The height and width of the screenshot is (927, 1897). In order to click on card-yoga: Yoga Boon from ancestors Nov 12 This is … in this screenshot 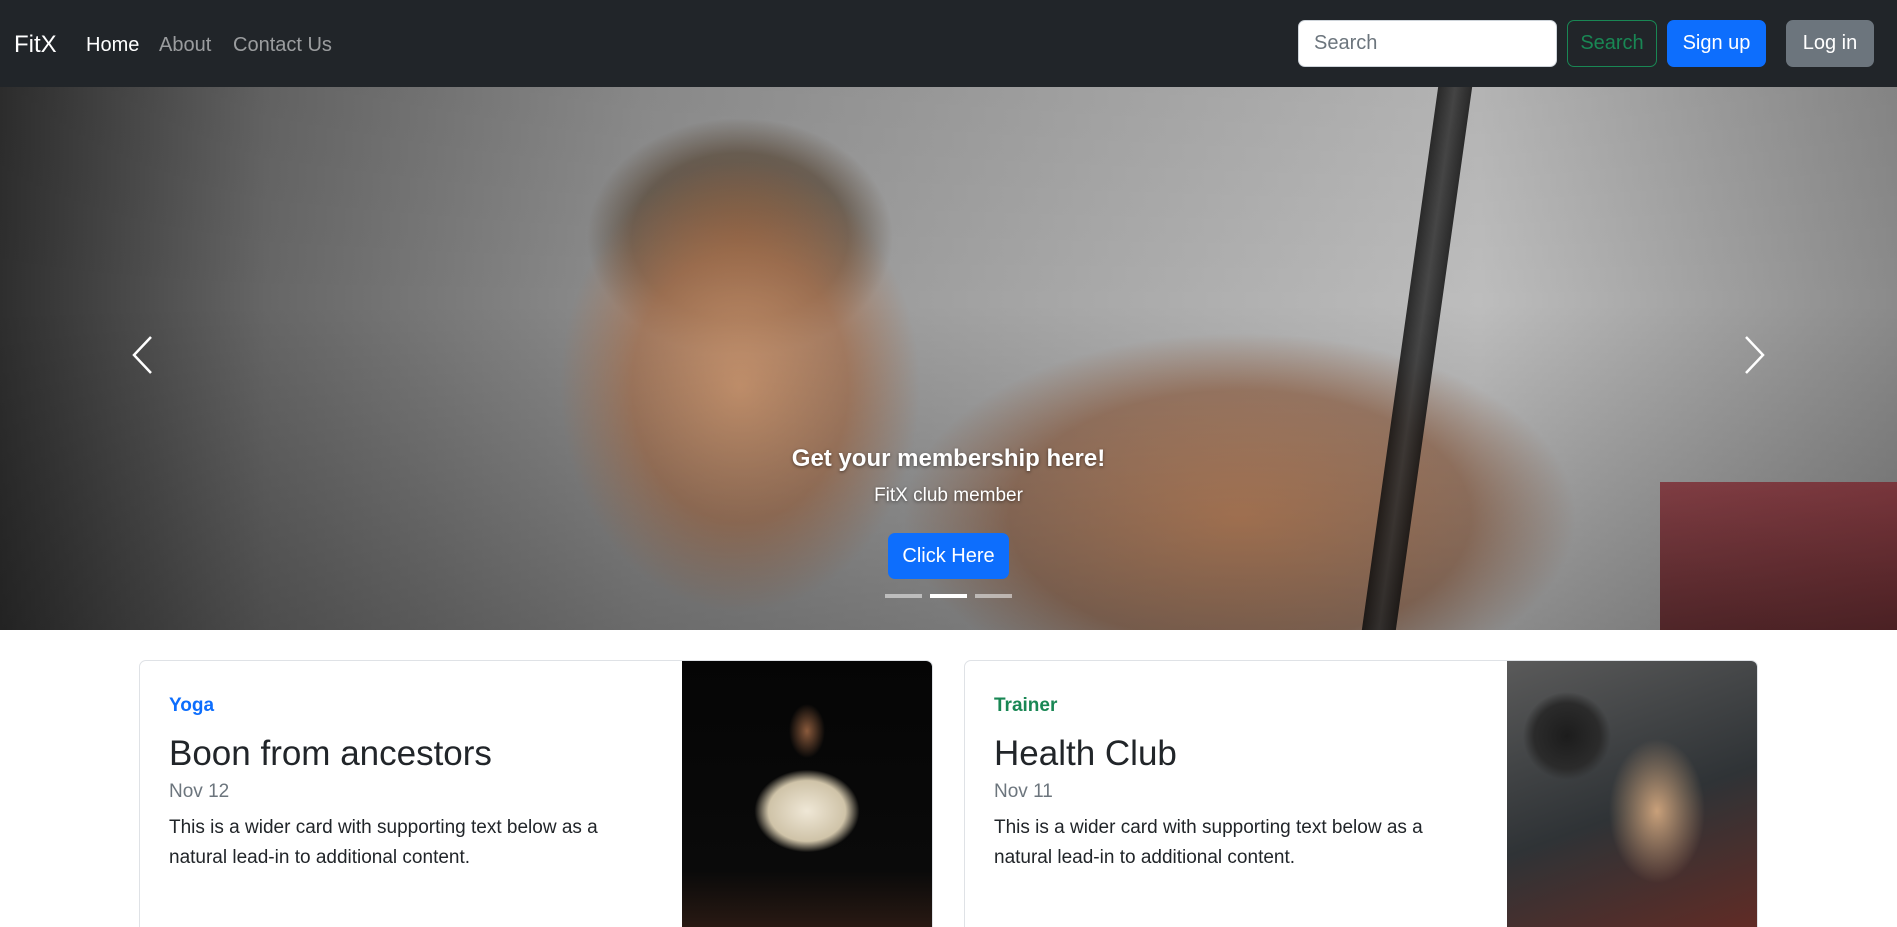, I will do `click(536, 793)`.